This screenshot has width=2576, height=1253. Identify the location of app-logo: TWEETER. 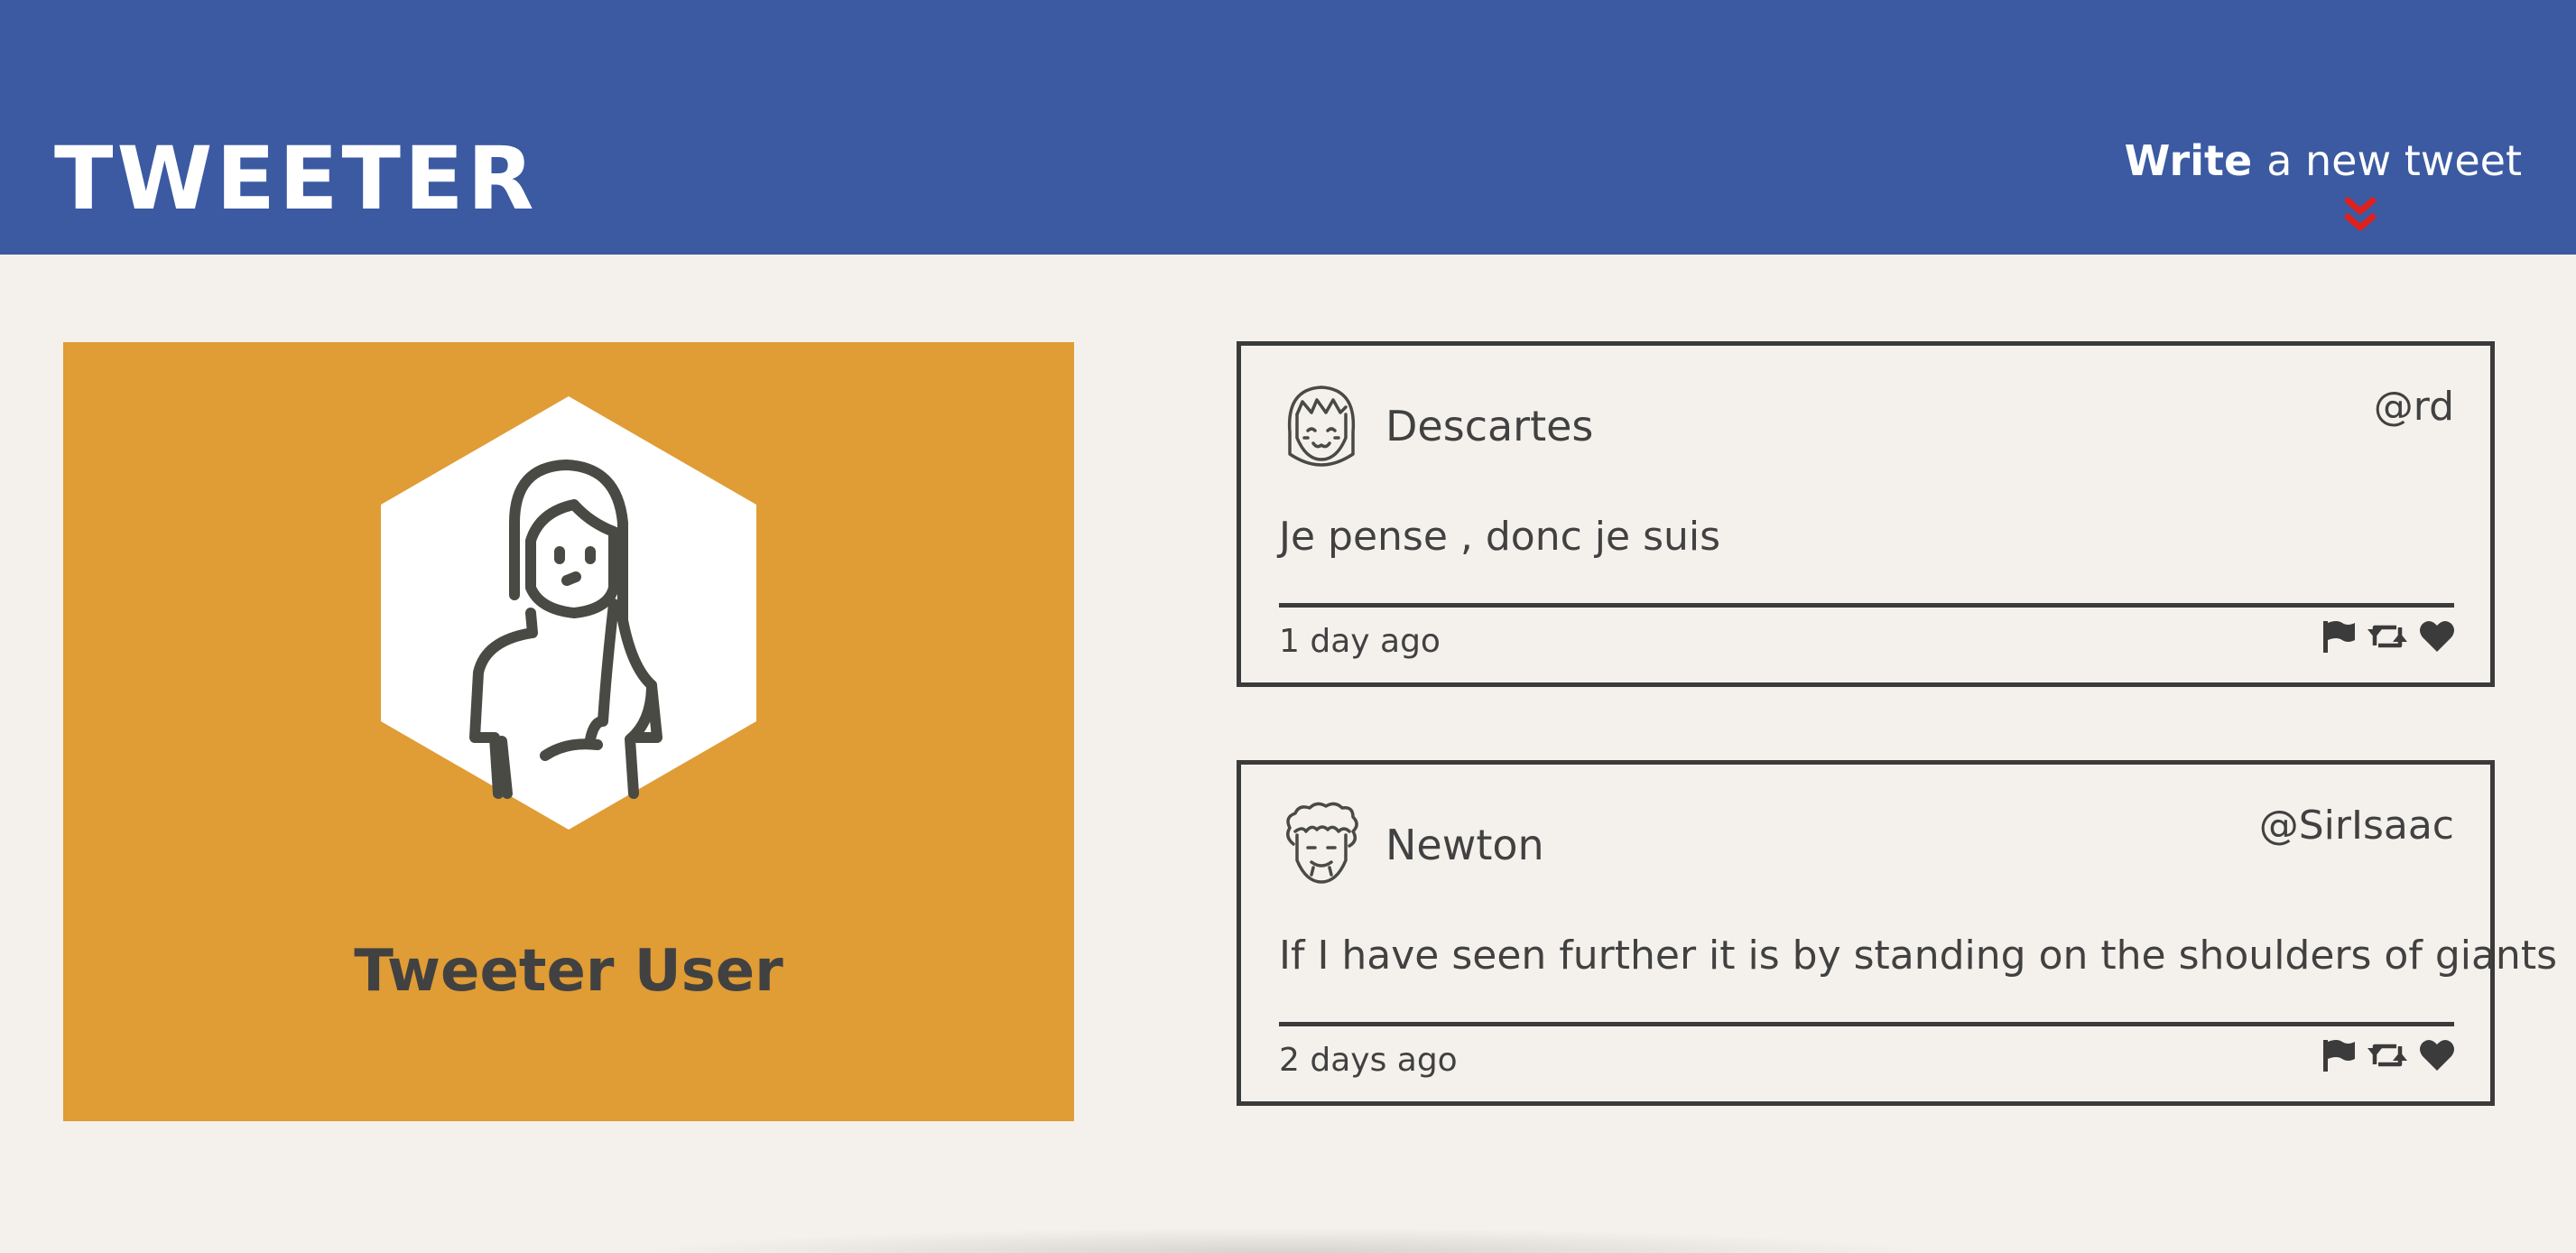
(296, 179).